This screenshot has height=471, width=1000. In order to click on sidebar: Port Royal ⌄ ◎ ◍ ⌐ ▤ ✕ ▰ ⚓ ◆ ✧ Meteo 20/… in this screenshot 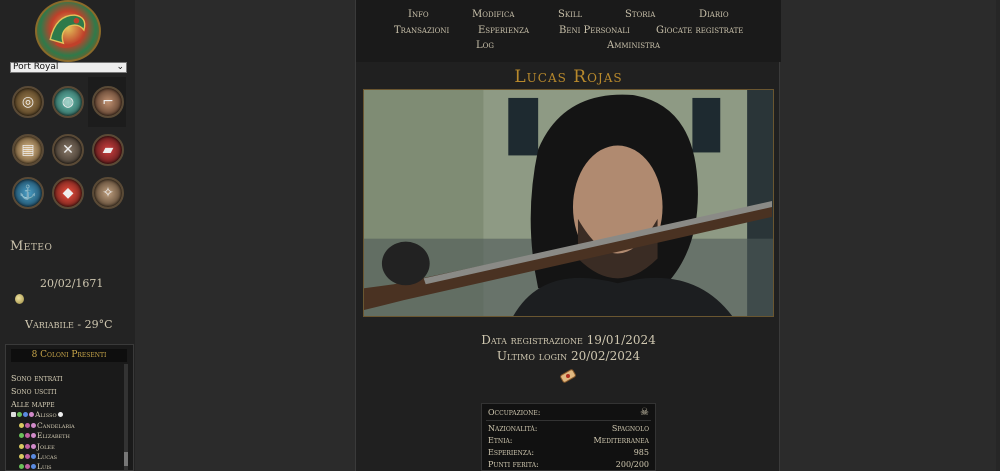, I will do `click(67, 235)`.